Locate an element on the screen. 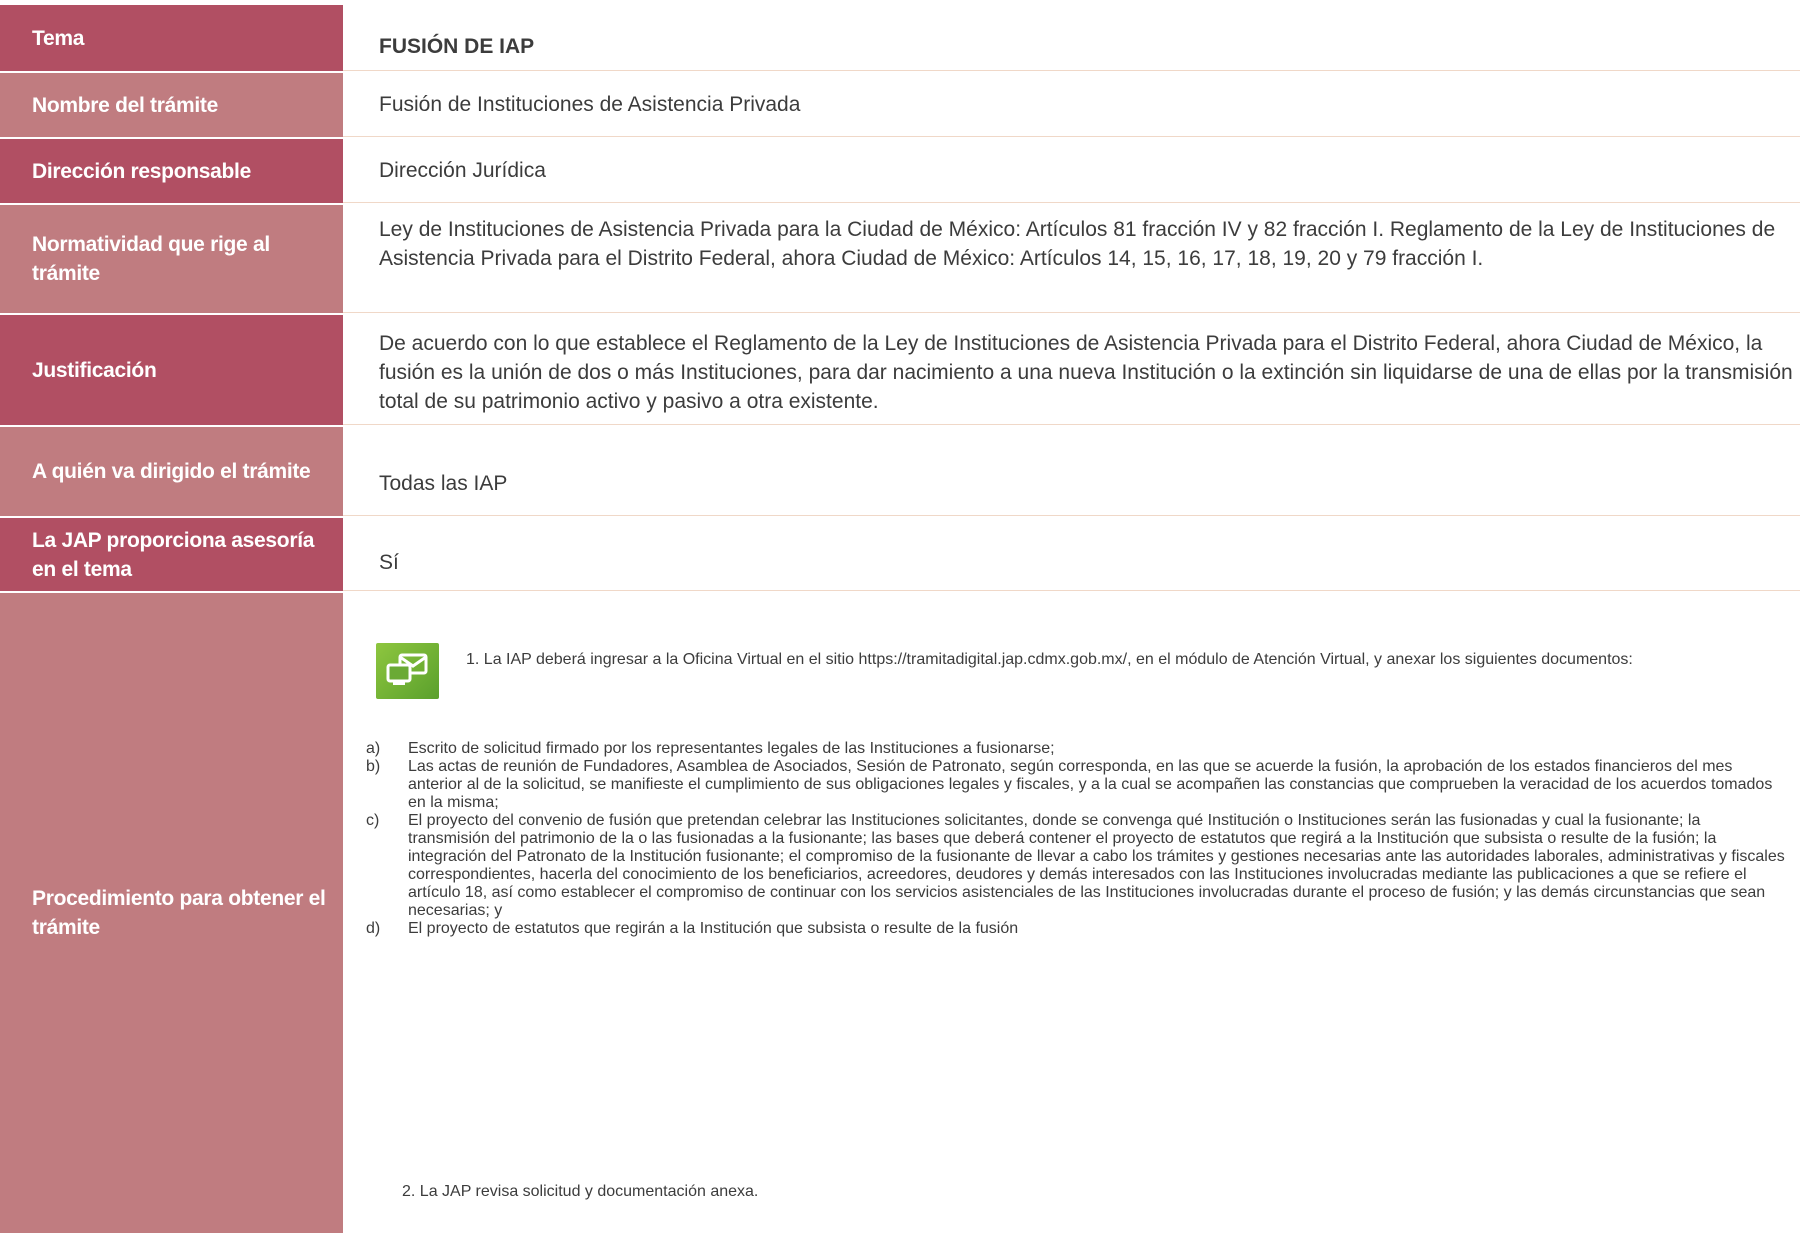 The image size is (1811, 1233). label-tema: Tema is located at coordinates (171, 38).